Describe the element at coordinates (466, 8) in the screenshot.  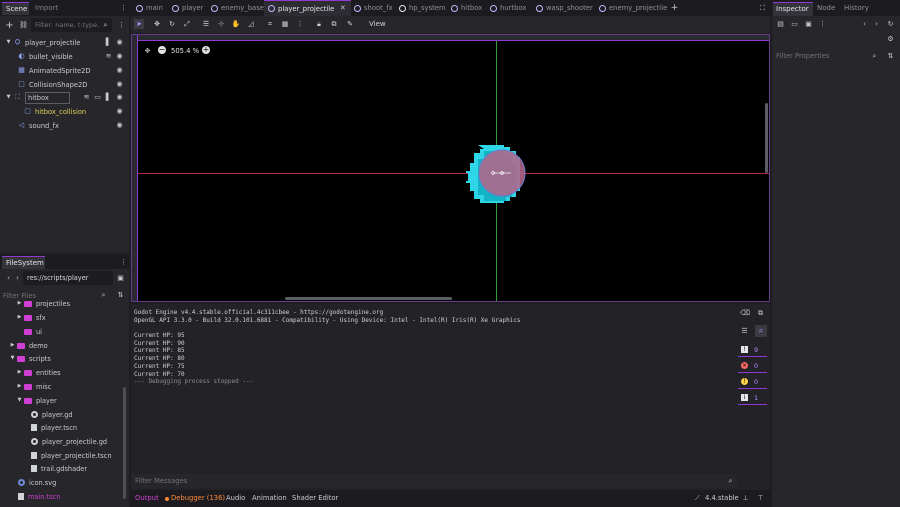
I see `editor-tab-hitbox: hitbox` at that location.